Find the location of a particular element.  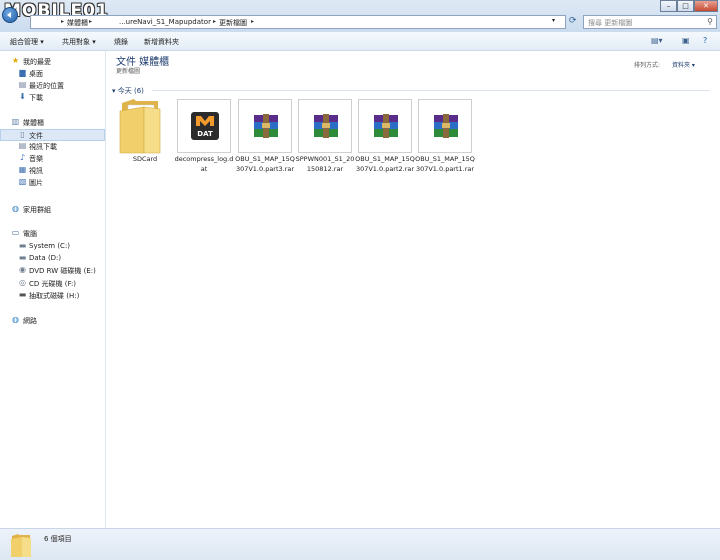

chevron-down-icon: ▾ is located at coordinates (553, 20).